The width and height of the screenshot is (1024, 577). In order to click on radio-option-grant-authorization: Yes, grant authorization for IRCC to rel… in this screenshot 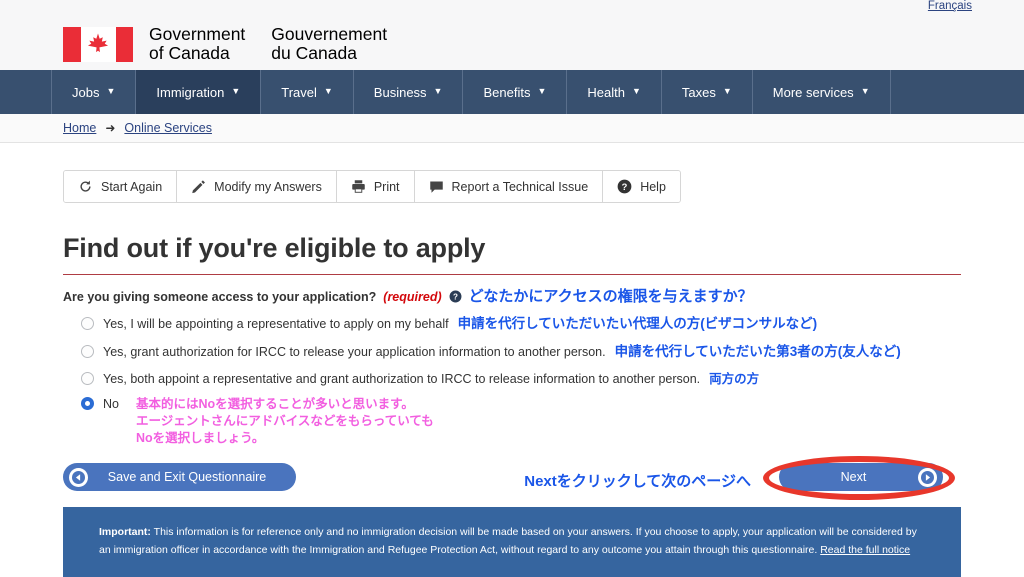, I will do `click(521, 350)`.